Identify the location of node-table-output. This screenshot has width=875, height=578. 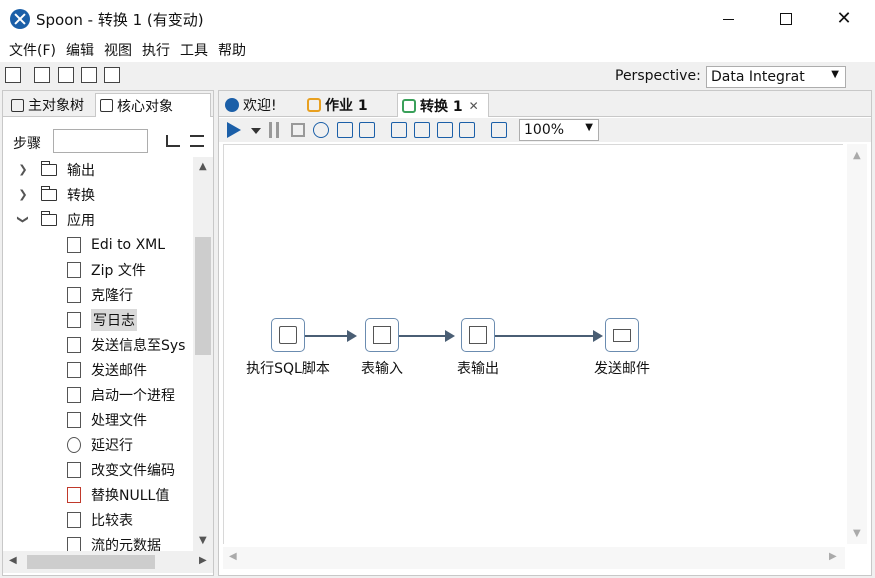
(478, 335).